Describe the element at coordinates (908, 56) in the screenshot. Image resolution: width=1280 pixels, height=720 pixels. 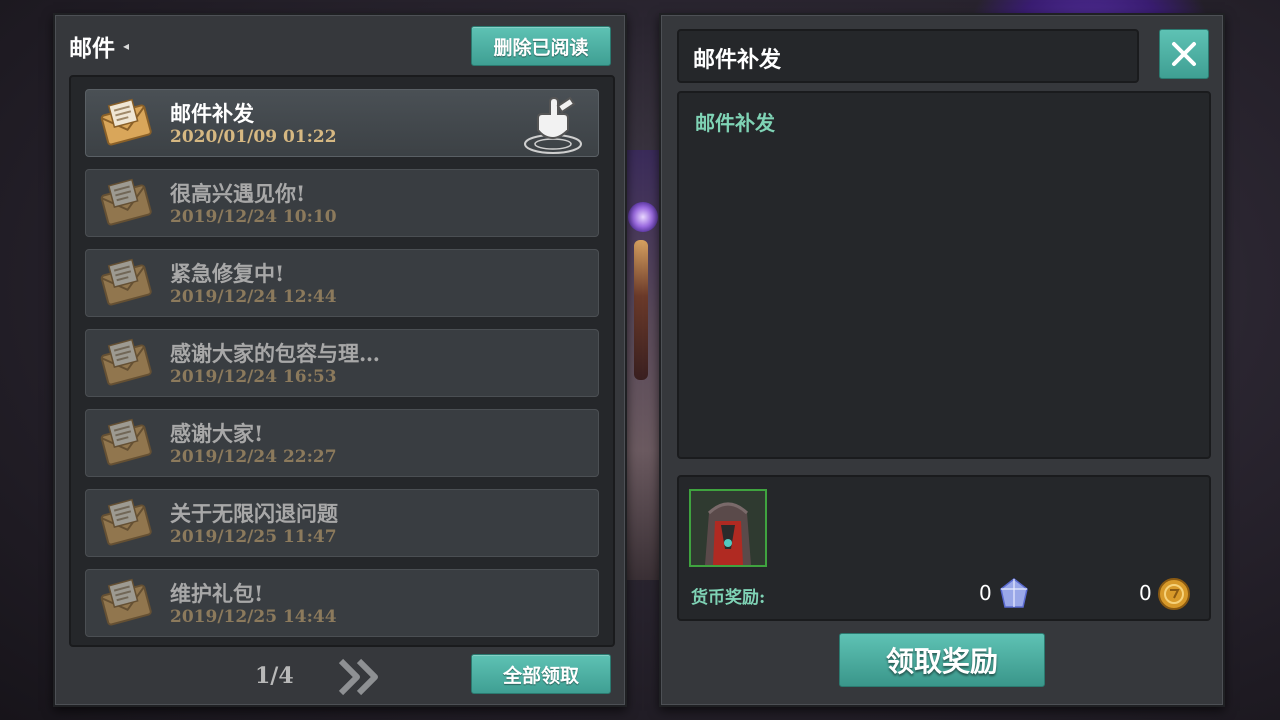
I see `detail-title-box: 邮件补发` at that location.